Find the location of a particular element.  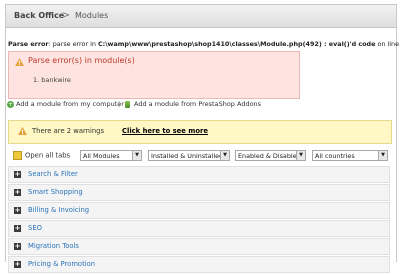

enabled-status-select: Enabled & Disabled ▼ is located at coordinates (270, 155).